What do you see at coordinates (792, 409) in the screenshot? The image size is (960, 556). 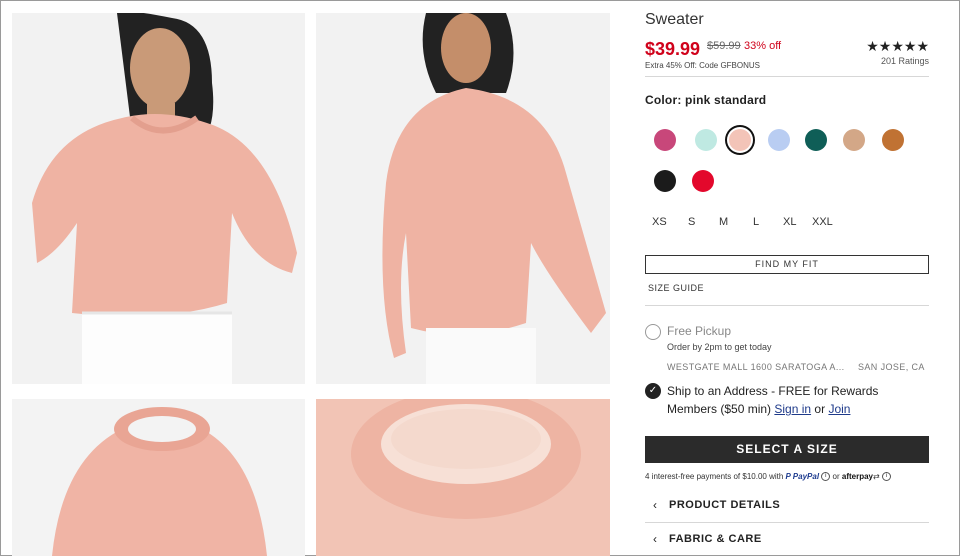 I see `sign-in-link: Sign in` at bounding box center [792, 409].